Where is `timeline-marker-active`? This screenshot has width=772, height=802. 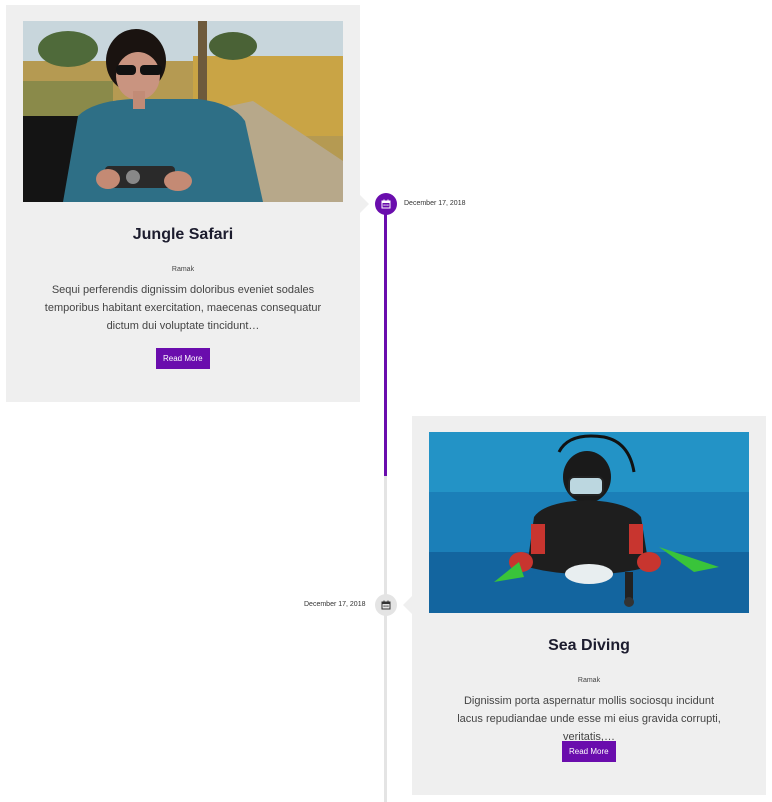 timeline-marker-active is located at coordinates (386, 204).